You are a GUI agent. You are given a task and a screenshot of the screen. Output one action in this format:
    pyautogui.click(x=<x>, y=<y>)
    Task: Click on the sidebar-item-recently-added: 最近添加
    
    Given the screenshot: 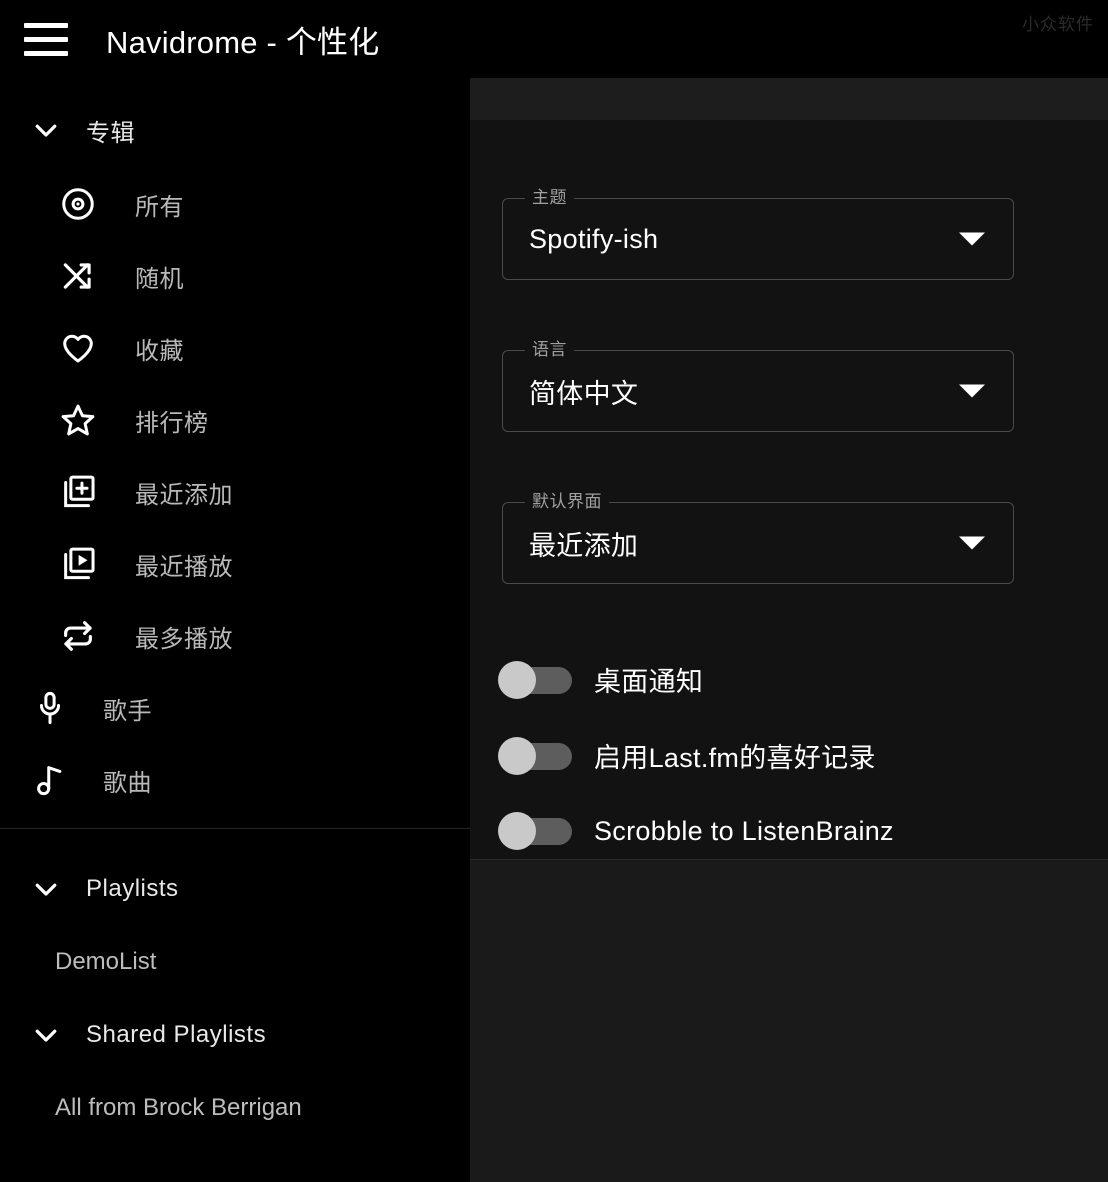 What is the action you would take?
    pyautogui.click(x=235, y=492)
    